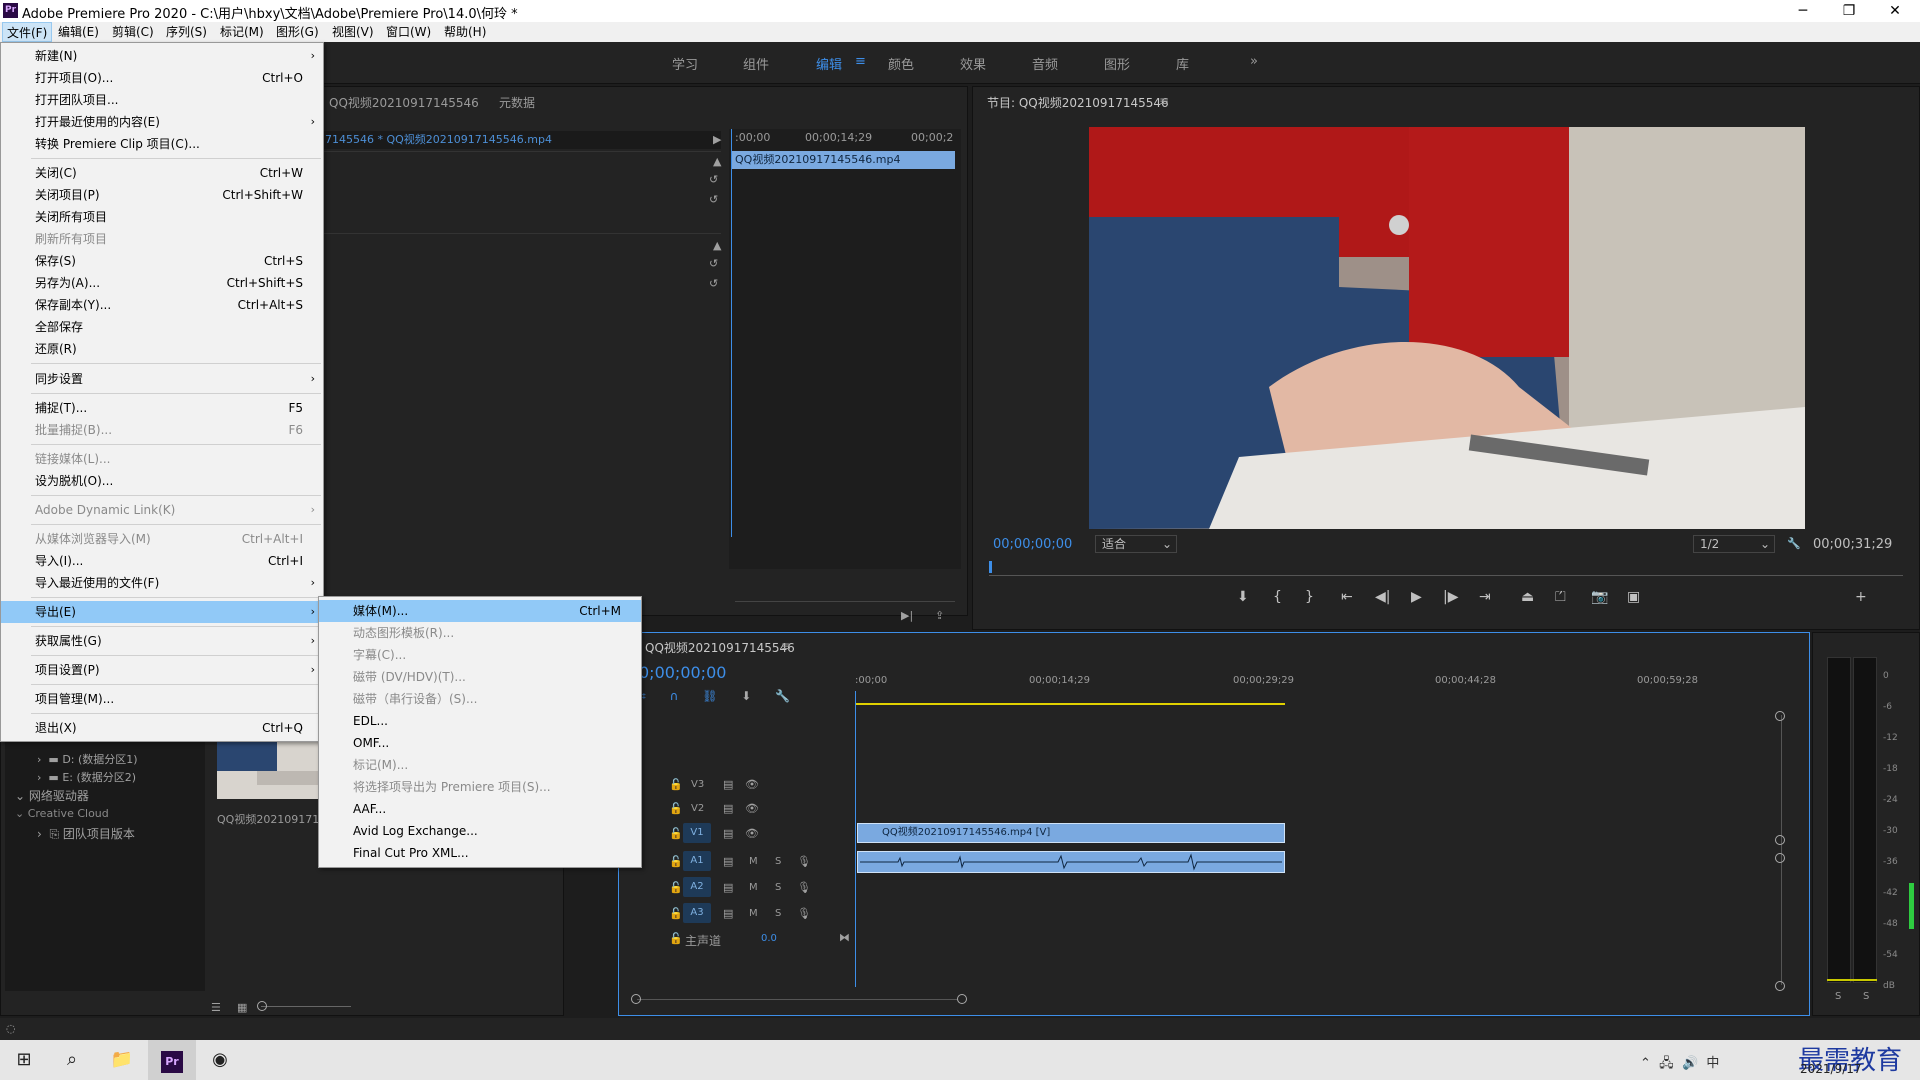  Describe the element at coordinates (756, 63) in the screenshot. I see `workspace-assembly: 组件` at that location.